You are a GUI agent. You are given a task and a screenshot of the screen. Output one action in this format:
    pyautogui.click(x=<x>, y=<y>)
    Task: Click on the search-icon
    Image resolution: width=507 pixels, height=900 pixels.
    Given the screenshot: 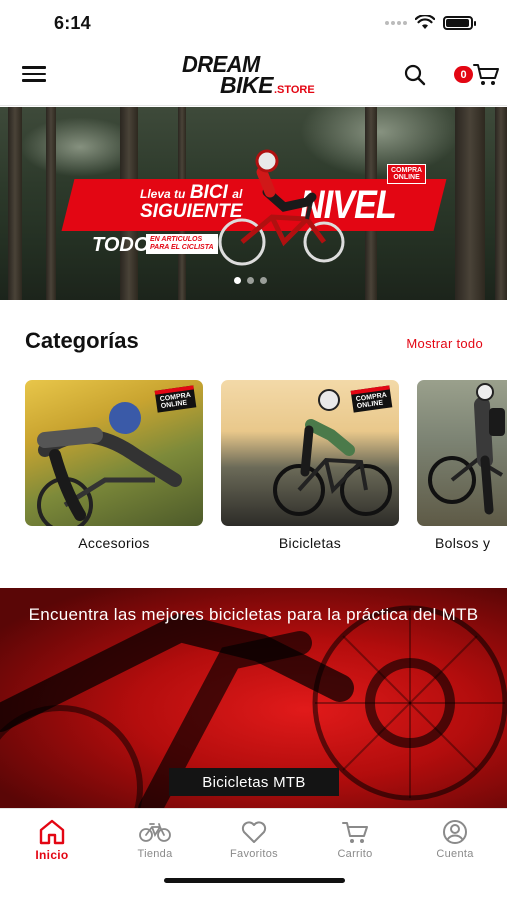 What is the action you would take?
    pyautogui.click(x=415, y=75)
    